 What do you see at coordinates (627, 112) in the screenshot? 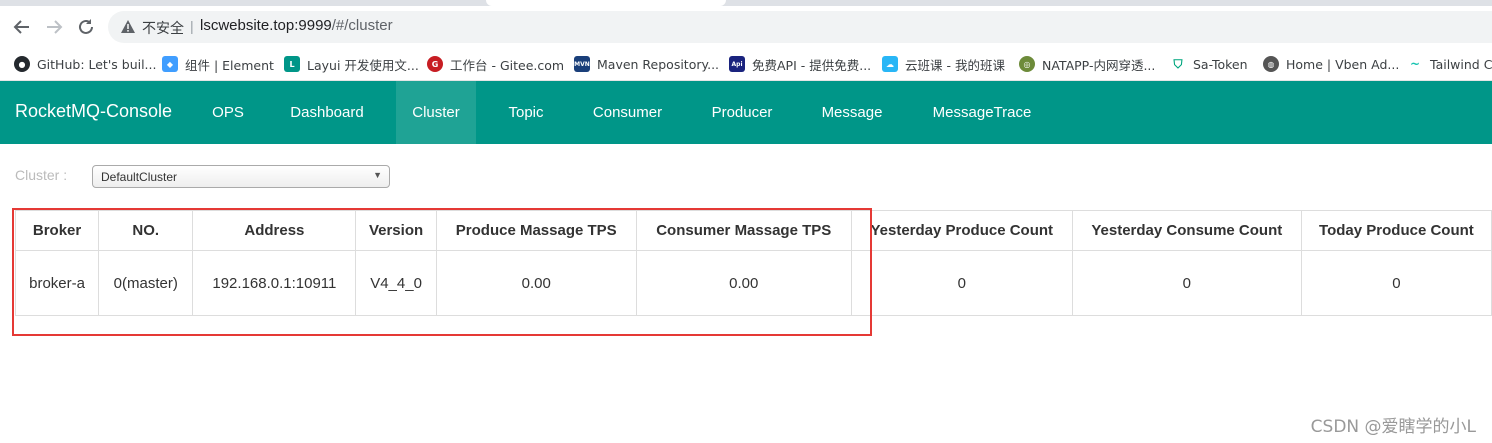
I see `nav-consumer: Consumer` at bounding box center [627, 112].